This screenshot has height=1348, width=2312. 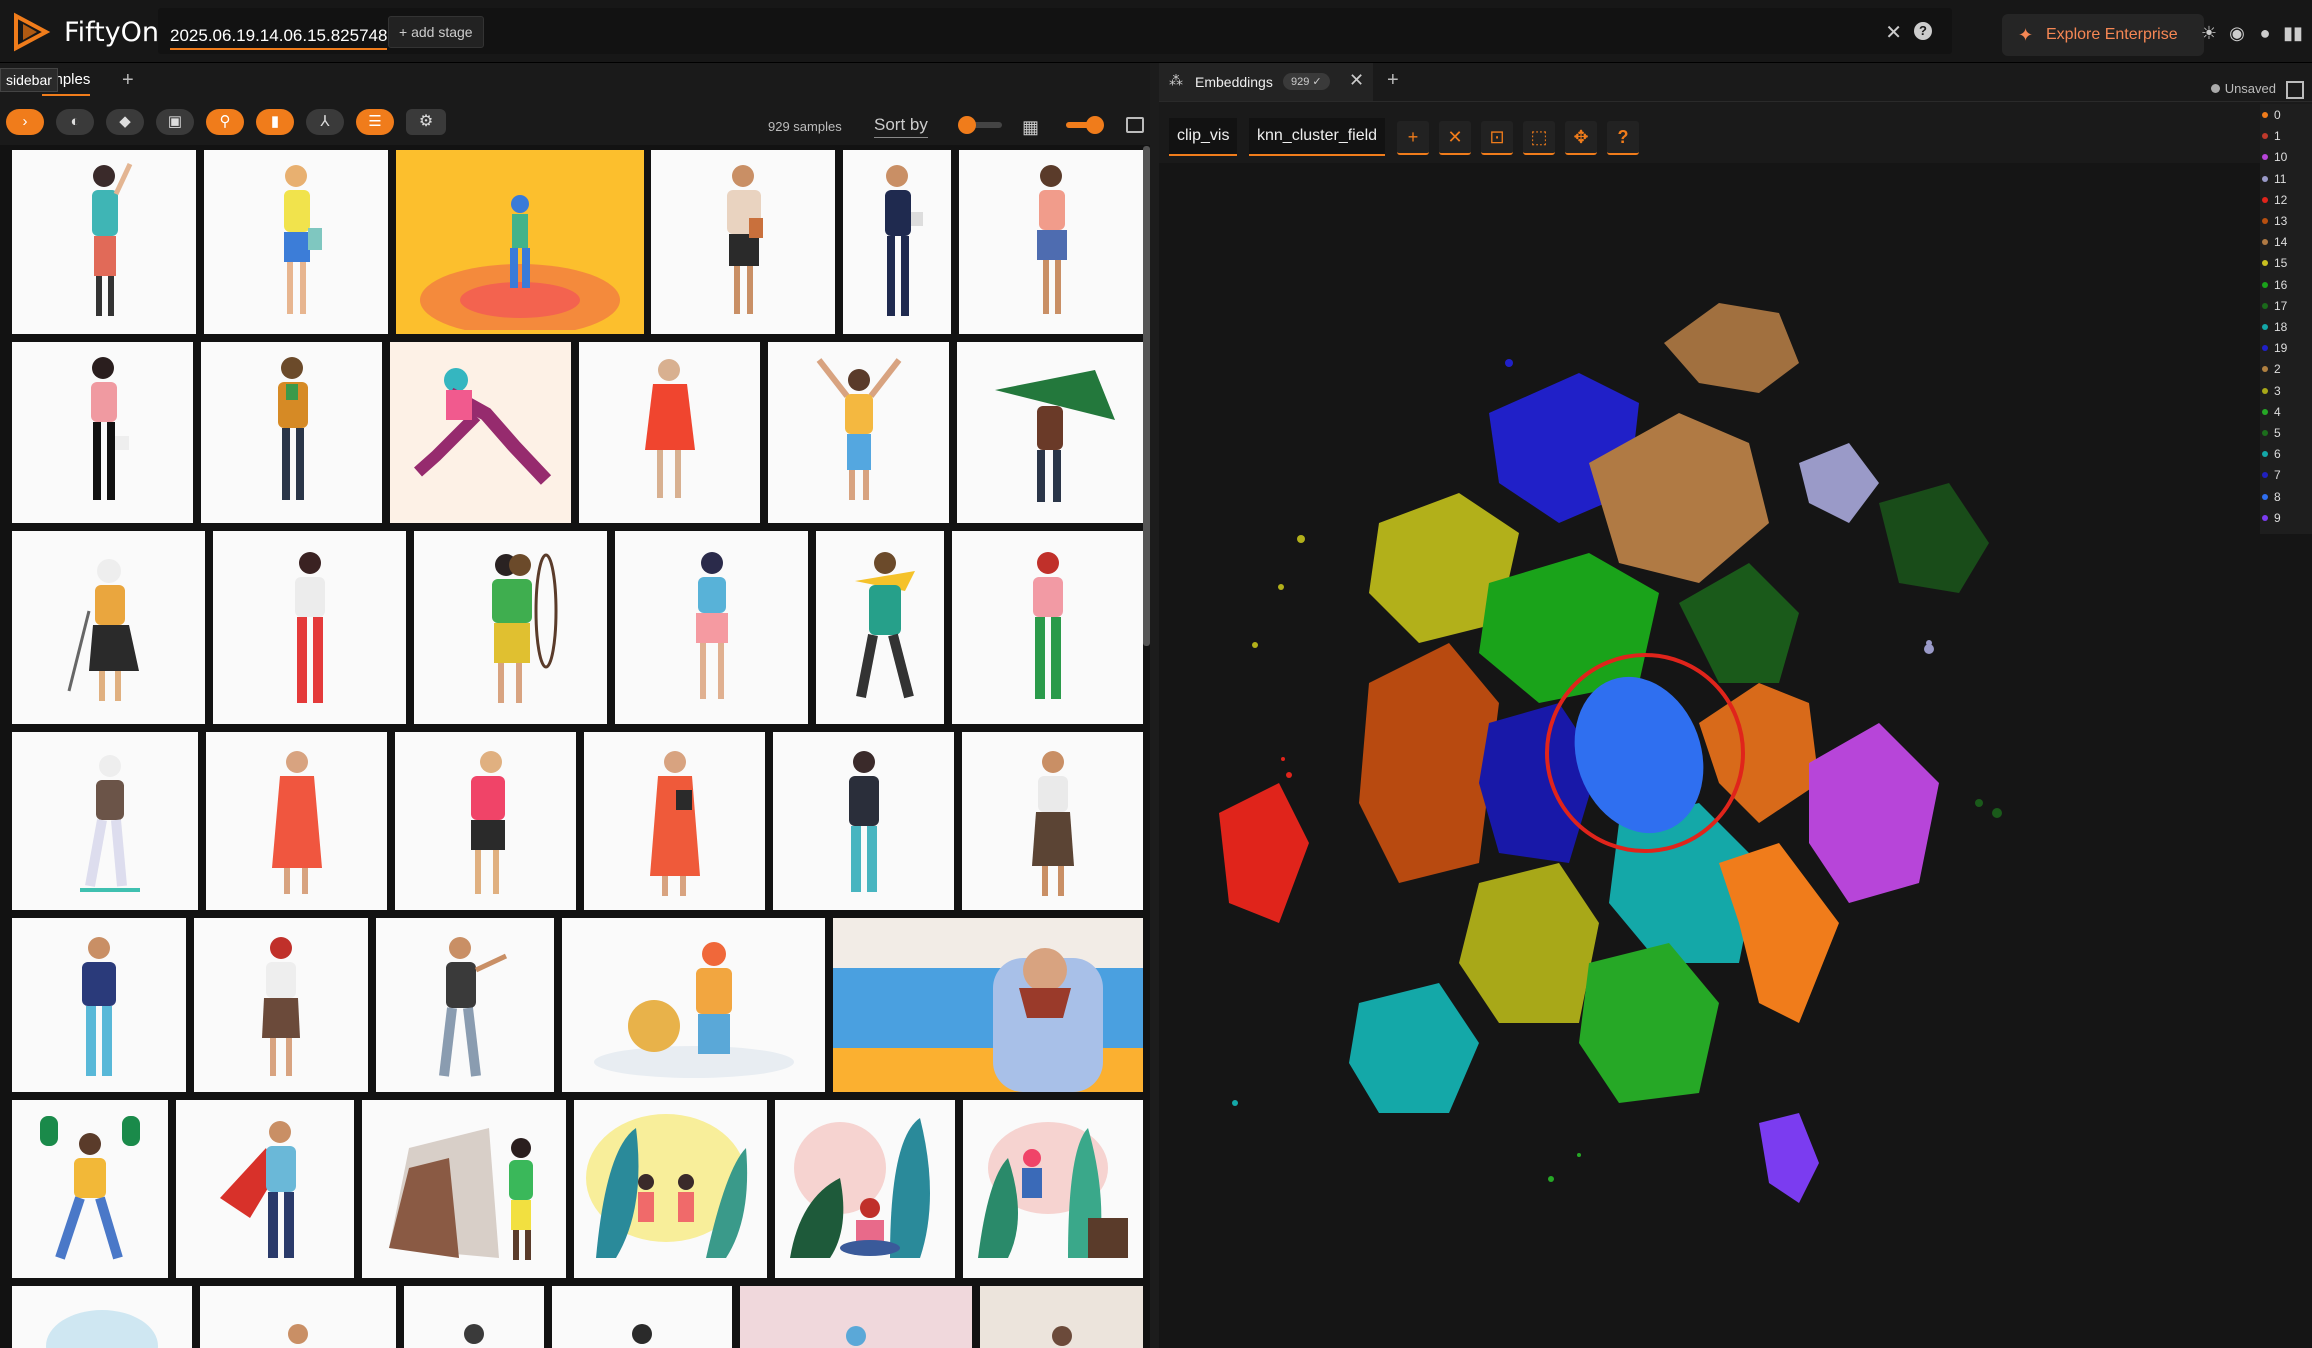 I want to click on merge-icon: ⅄, so click(x=325, y=122).